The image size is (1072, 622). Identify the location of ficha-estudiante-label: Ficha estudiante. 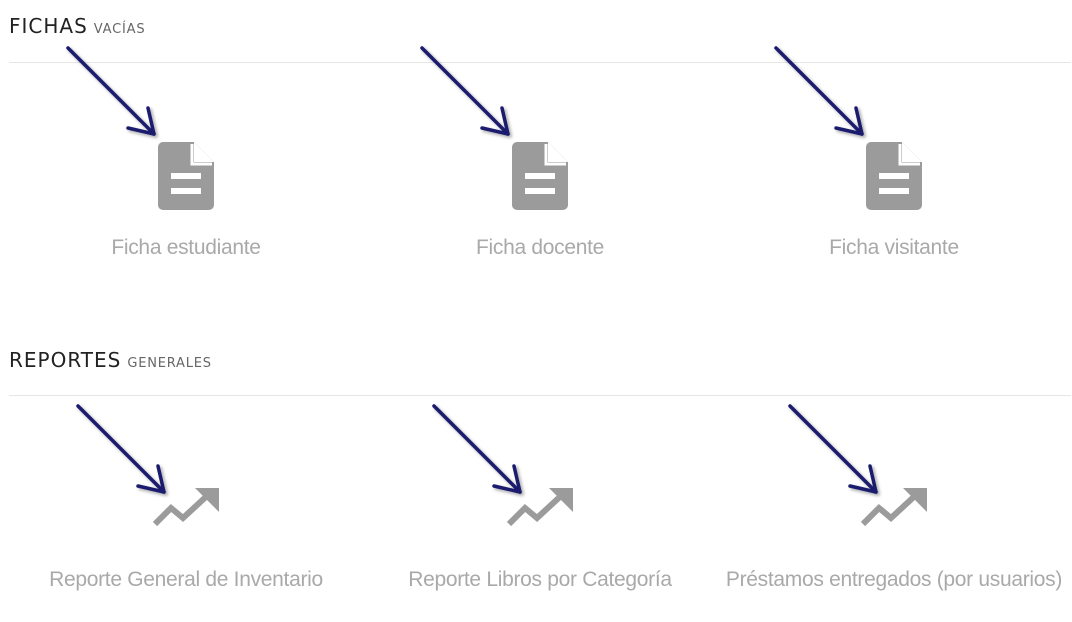
(186, 248).